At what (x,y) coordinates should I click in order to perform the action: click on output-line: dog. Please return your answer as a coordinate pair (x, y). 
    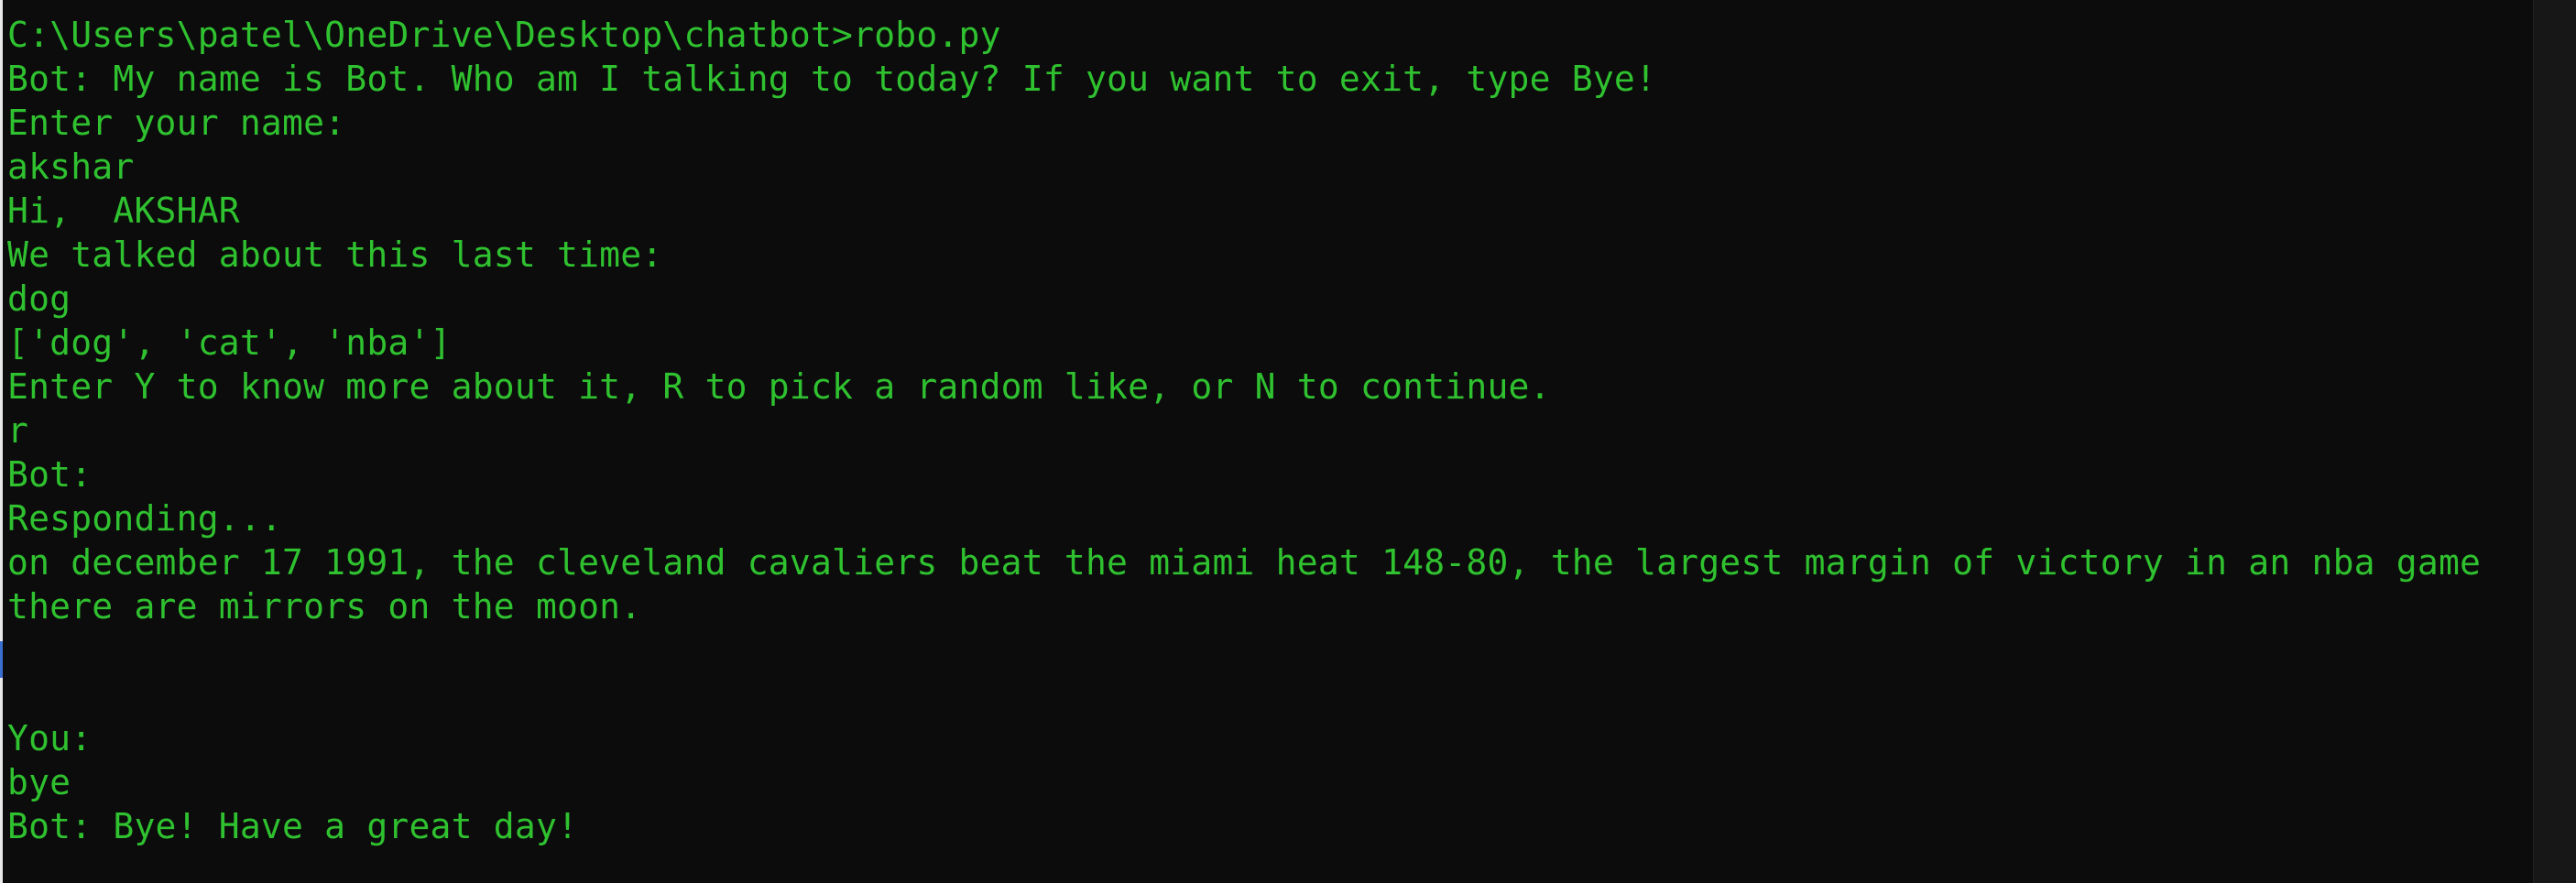
    Looking at the image, I should click on (39, 298).